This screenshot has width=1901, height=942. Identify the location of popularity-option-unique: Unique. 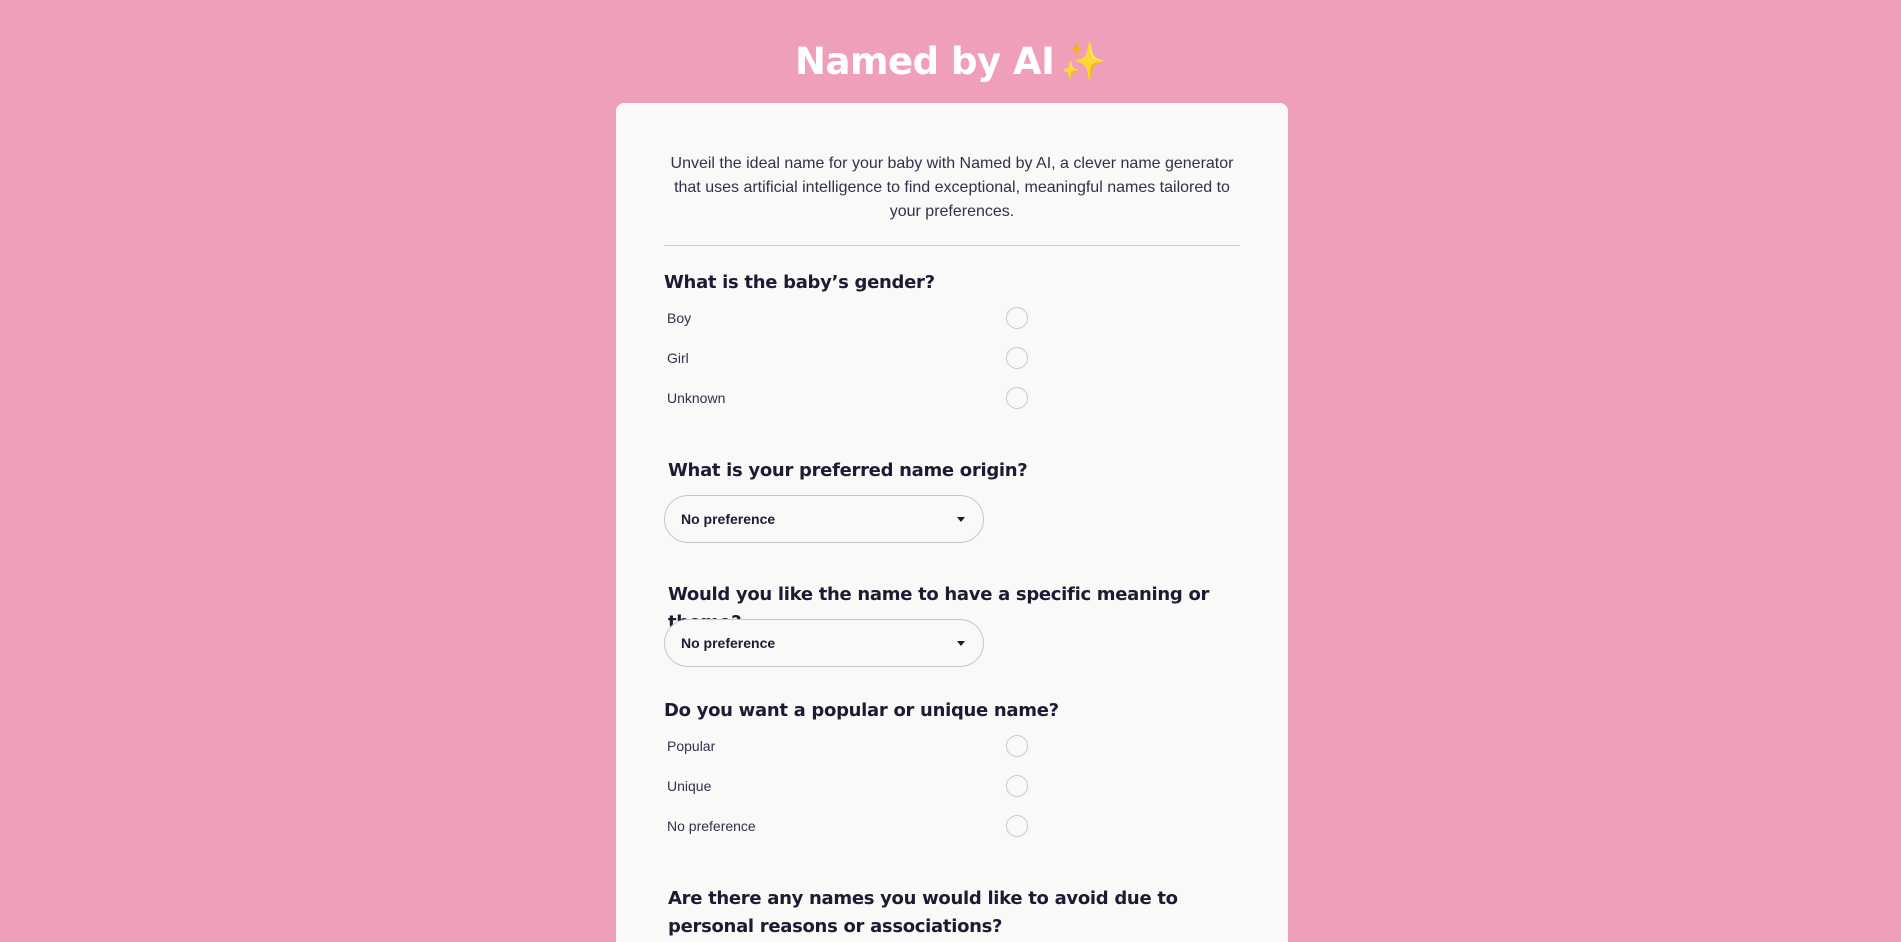
(847, 787).